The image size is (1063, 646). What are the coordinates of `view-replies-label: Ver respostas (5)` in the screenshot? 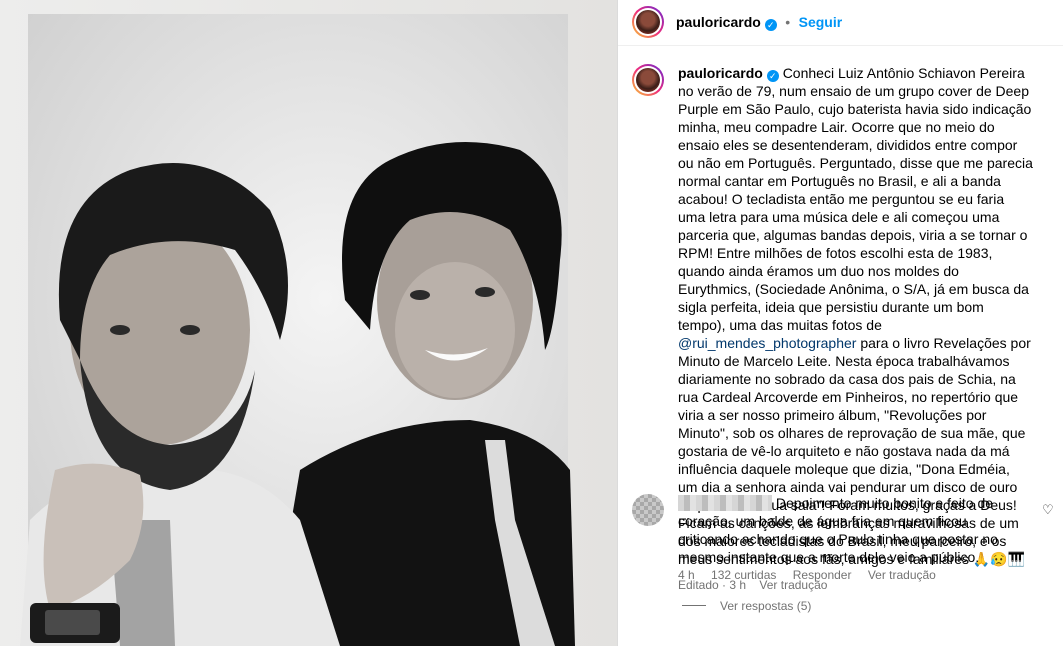 It's located at (765, 606).